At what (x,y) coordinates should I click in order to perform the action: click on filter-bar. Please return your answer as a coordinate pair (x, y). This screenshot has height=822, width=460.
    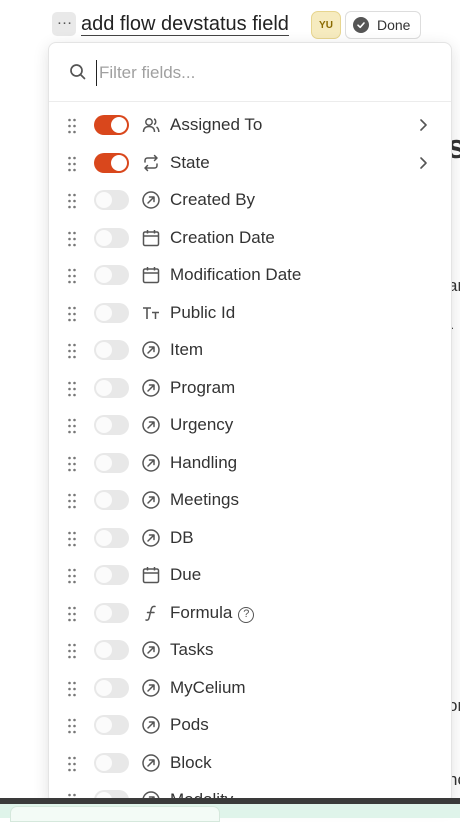
    Looking at the image, I should click on (250, 72).